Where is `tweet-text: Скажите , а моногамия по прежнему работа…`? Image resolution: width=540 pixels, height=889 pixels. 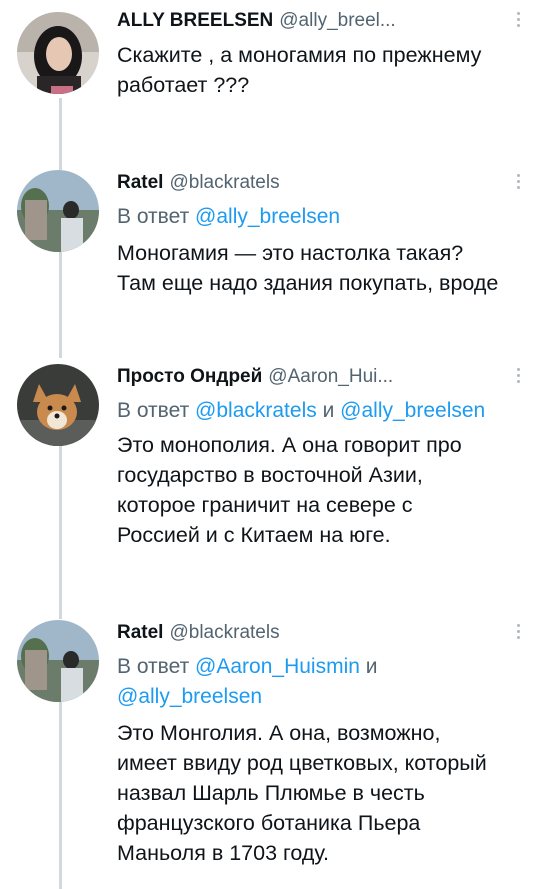
tweet-text: Скажите , а моногамия по прежнему работа… is located at coordinates (318, 70).